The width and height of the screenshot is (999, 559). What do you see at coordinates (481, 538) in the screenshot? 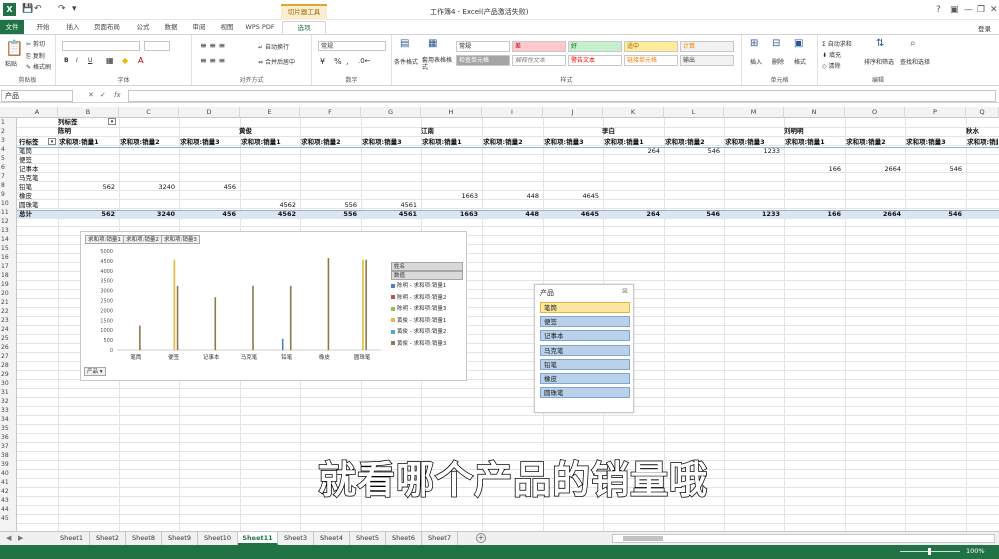
I see `add-sheet-icon: +` at bounding box center [481, 538].